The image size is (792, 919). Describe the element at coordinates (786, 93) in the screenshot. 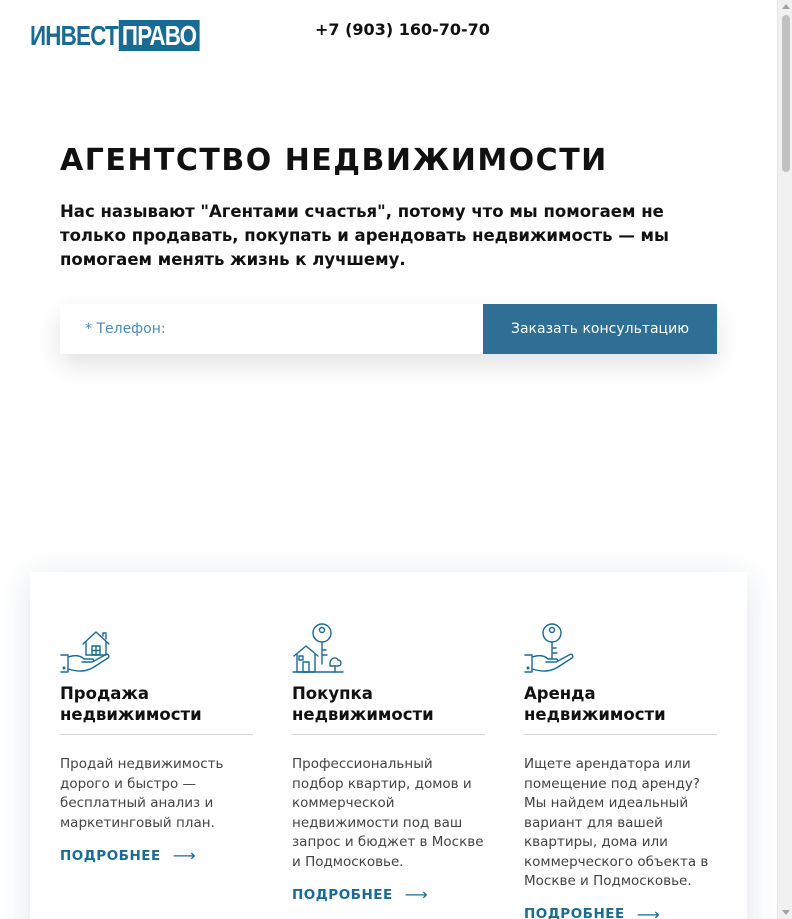

I see `scrollbar-thumb` at that location.